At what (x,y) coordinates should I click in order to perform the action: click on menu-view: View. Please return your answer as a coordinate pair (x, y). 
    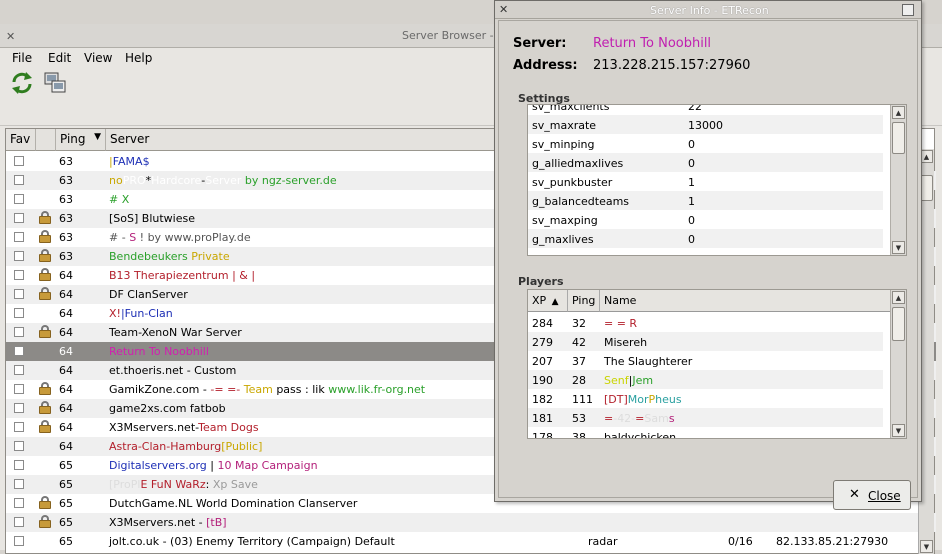
    Looking at the image, I should click on (98, 58).